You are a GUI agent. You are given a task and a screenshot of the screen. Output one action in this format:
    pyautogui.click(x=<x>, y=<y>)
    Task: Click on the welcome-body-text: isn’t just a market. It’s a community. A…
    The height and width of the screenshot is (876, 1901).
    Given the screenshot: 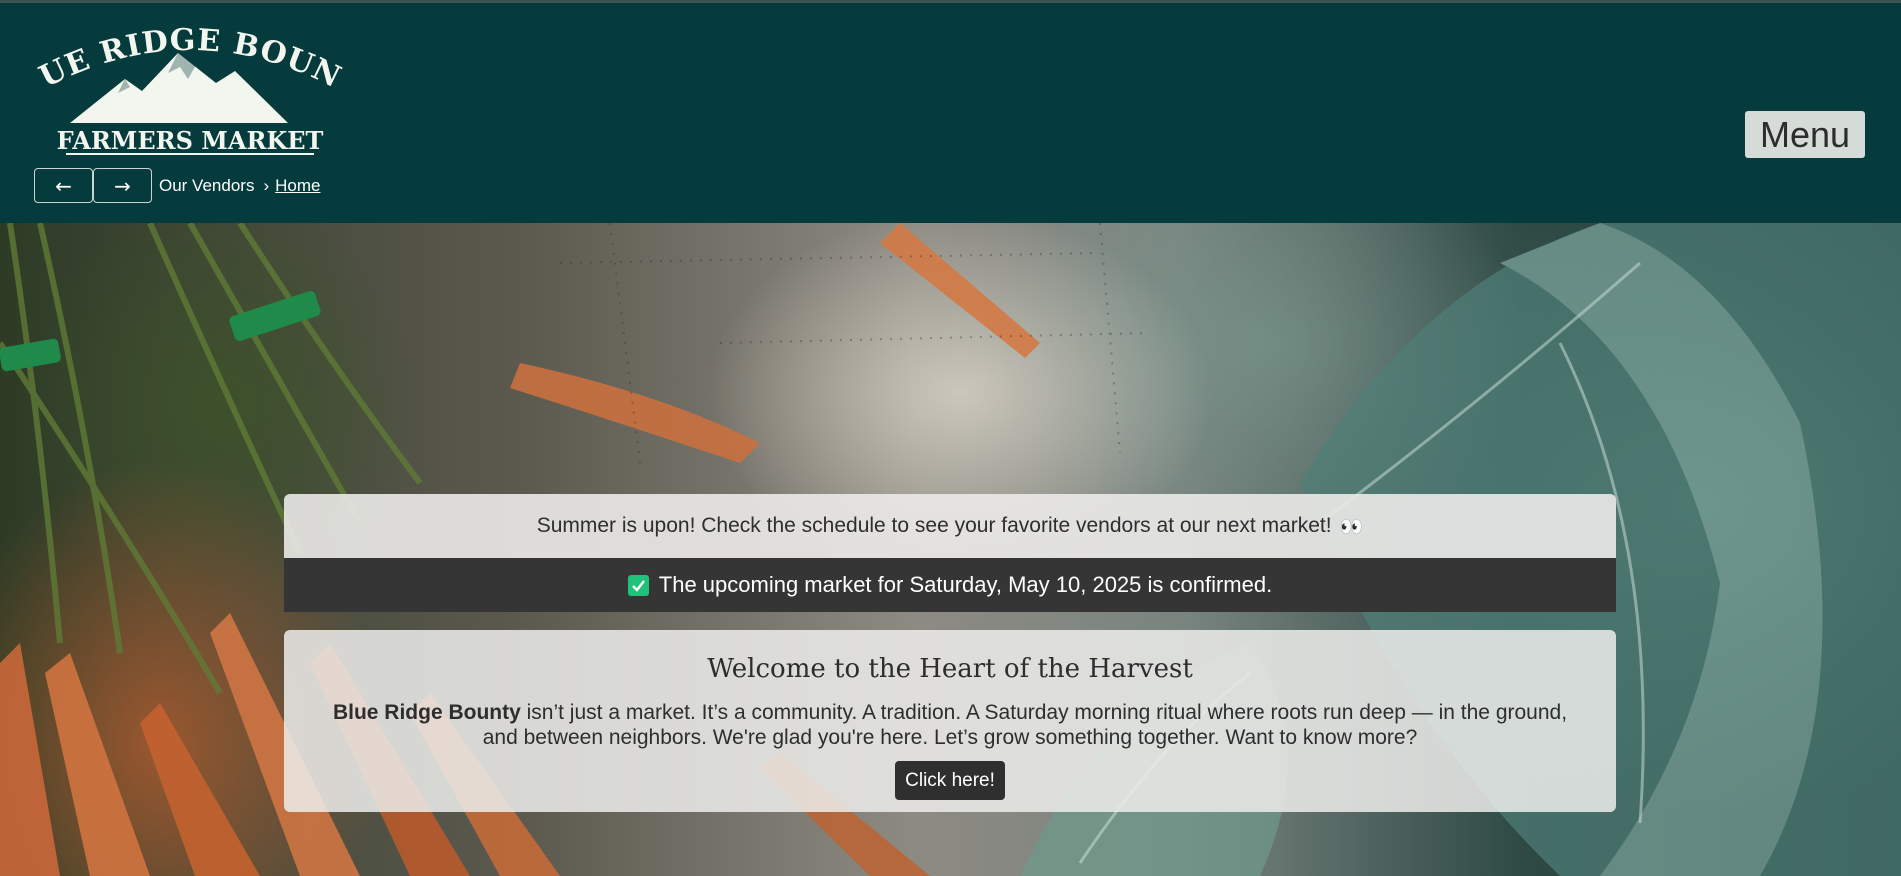 What is the action you would take?
    pyautogui.click(x=1025, y=725)
    